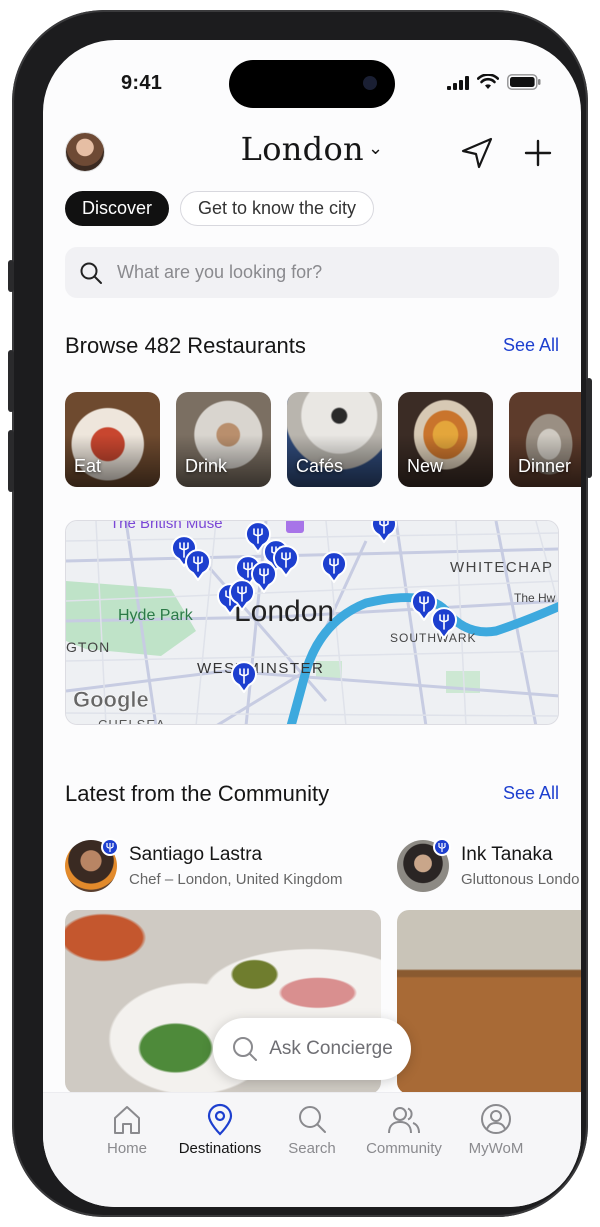 Image resolution: width=600 pixels, height=1227 pixels. What do you see at coordinates (112, 439) in the screenshot?
I see `category-eat: Eat` at bounding box center [112, 439].